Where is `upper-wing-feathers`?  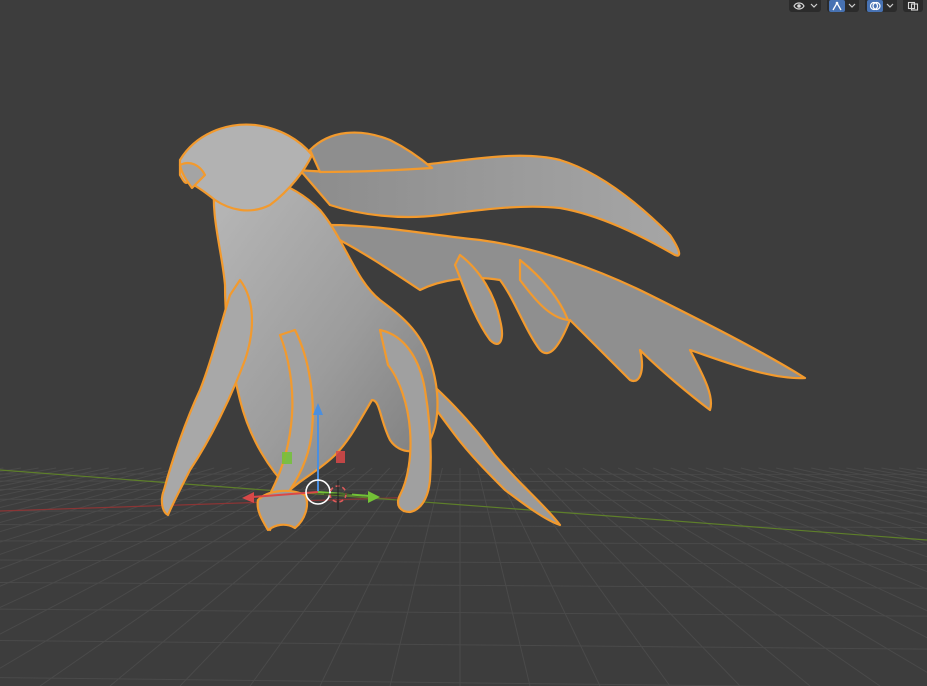 upper-wing-feathers is located at coordinates (371, 152).